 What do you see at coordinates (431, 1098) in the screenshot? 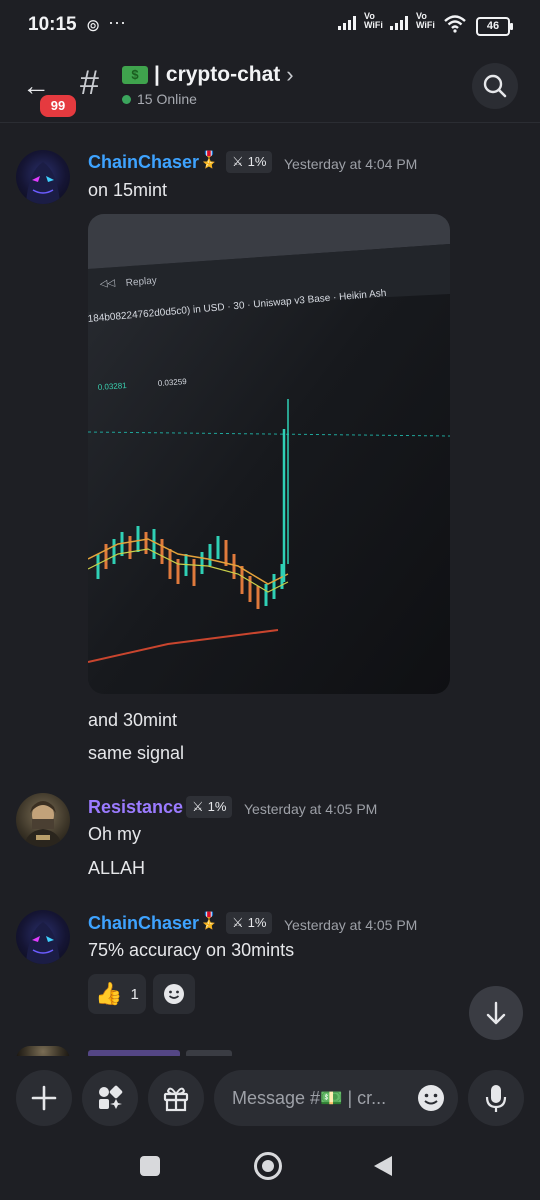
I see `emoji-picker-icon` at bounding box center [431, 1098].